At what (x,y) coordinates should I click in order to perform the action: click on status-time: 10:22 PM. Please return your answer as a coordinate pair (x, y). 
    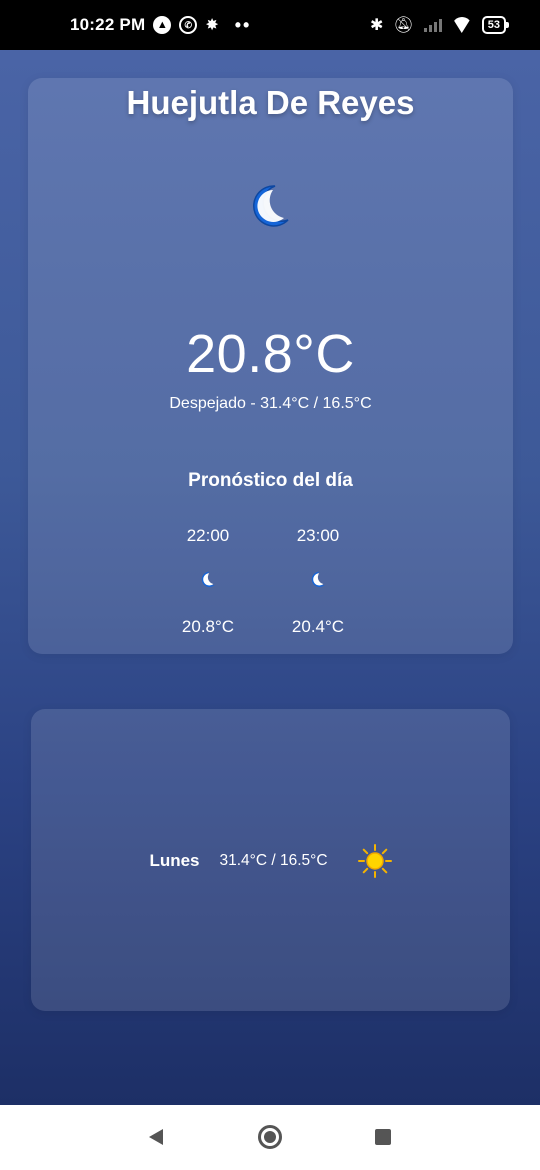
    Looking at the image, I should click on (108, 24).